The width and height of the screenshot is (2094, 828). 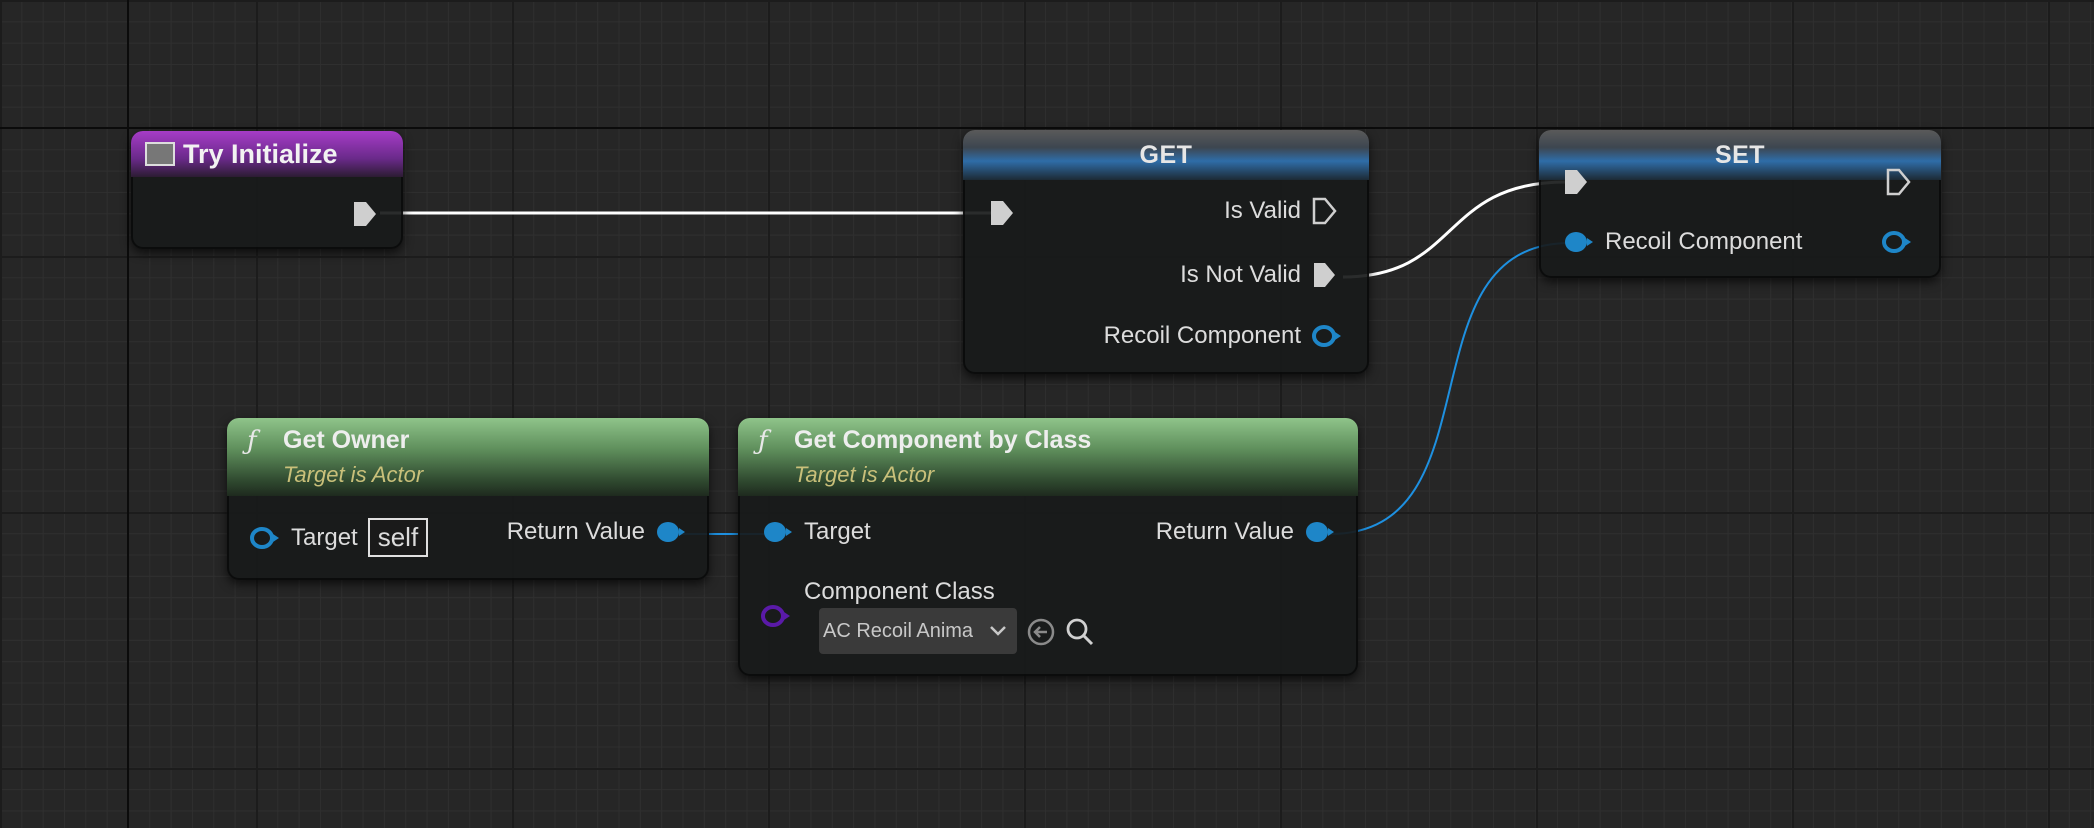 I want to click on get-component-class-label: Component Class, so click(x=899, y=591).